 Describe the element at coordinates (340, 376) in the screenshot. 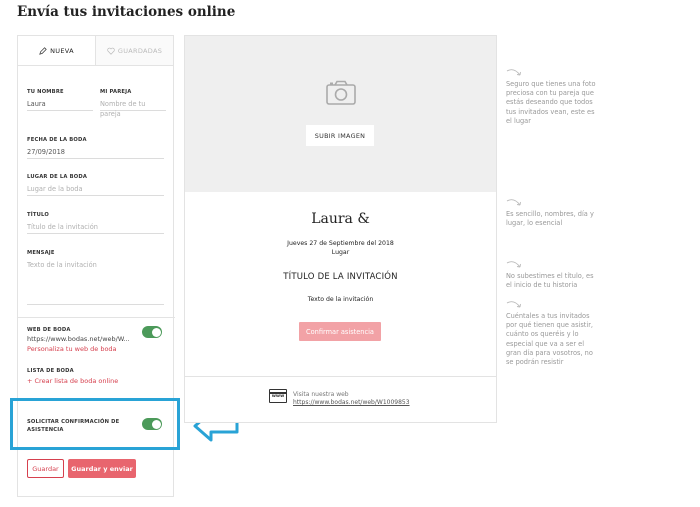

I see `preview-divider` at that location.